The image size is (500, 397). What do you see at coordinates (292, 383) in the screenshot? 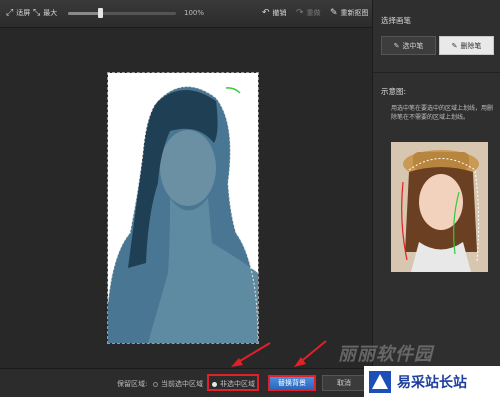
I see `replace-background-button: 替换背景` at bounding box center [292, 383].